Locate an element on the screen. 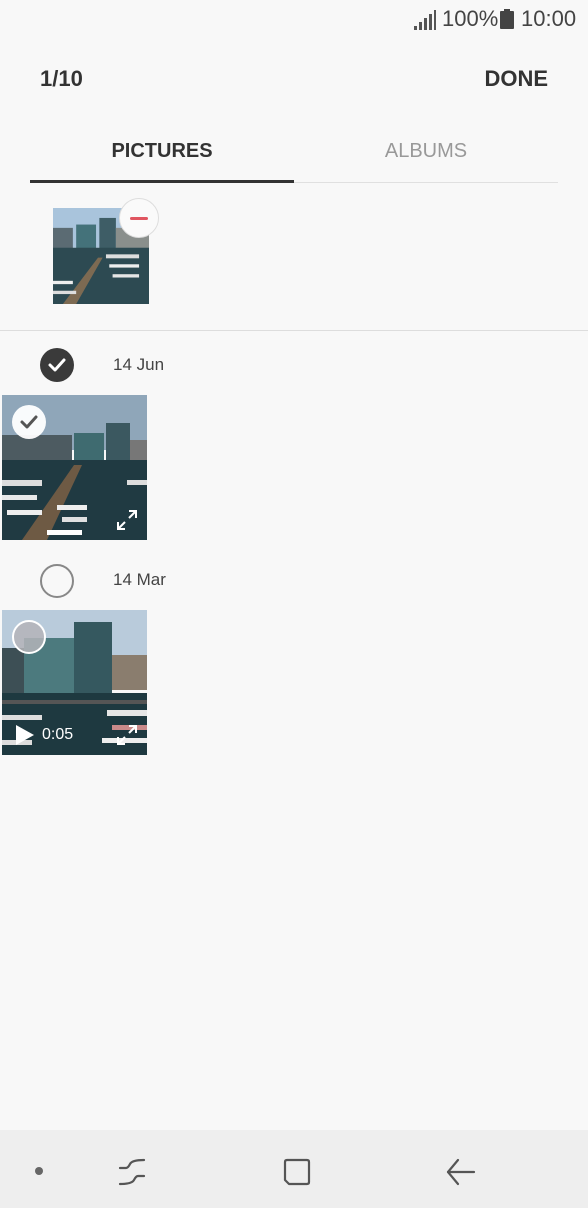  minus-icon is located at coordinates (139, 218).